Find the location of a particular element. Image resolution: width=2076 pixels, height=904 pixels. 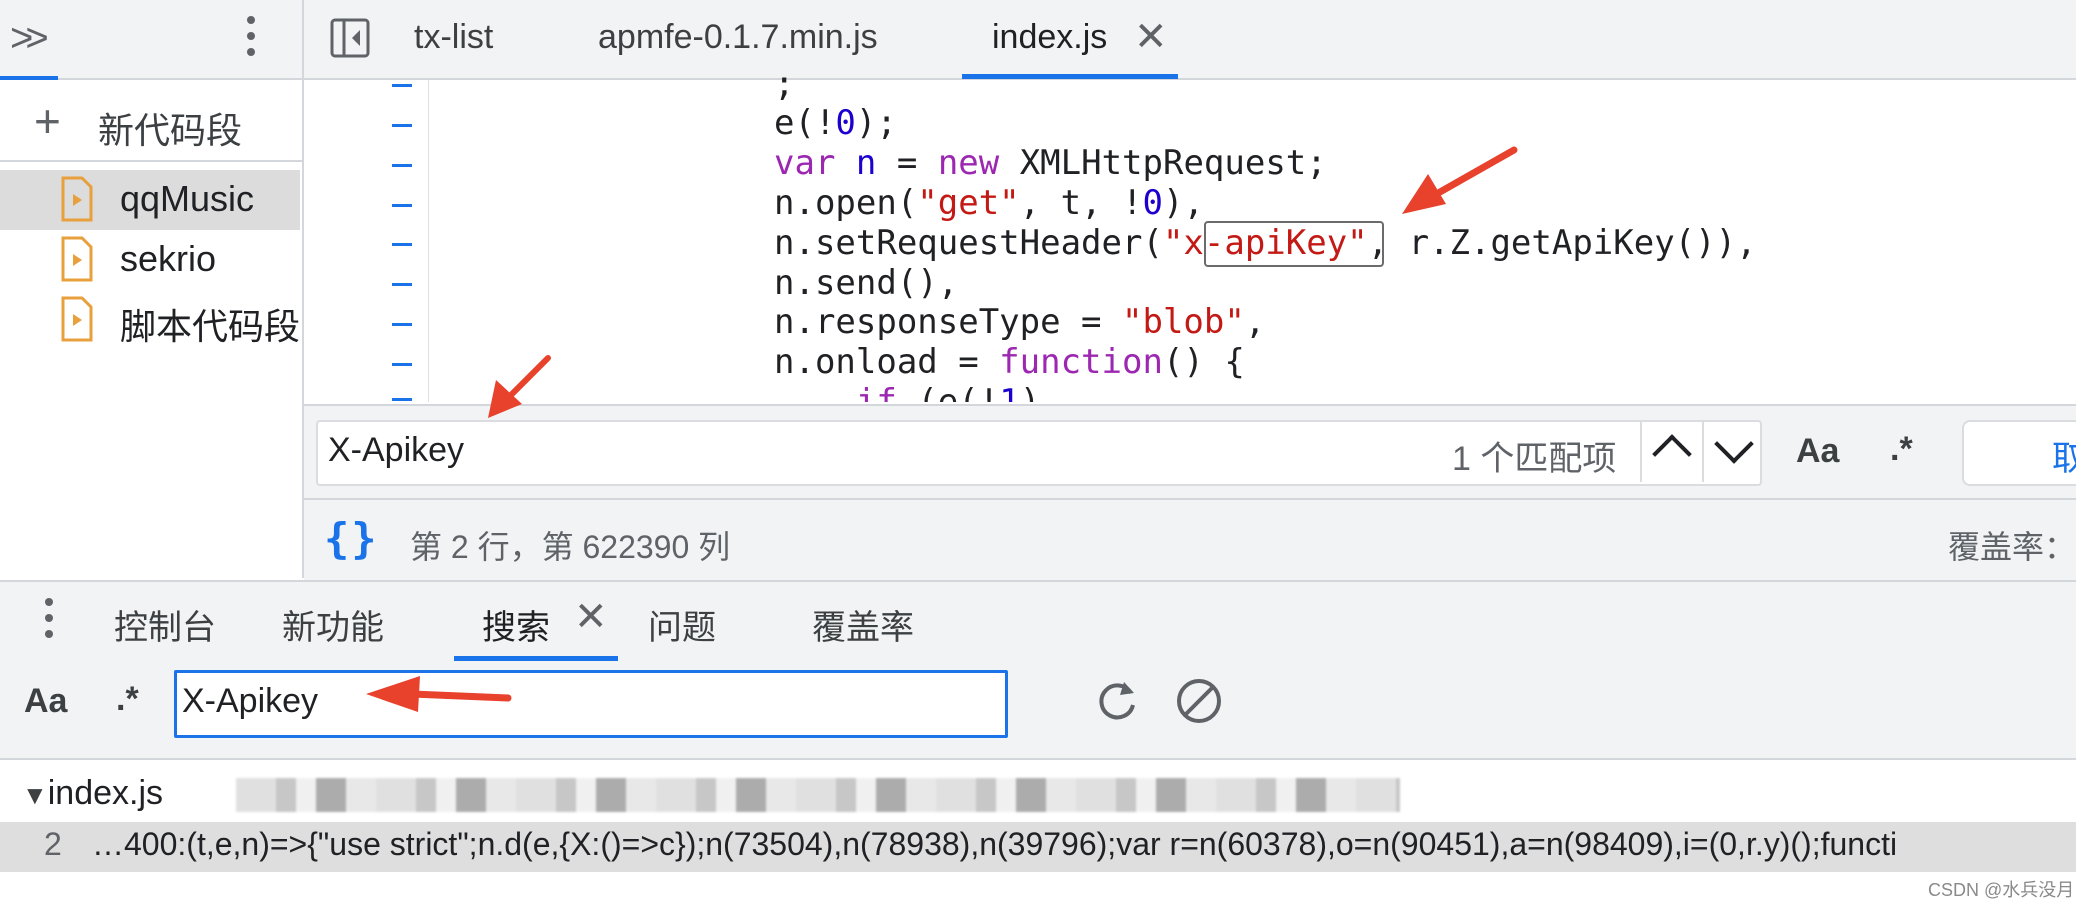

close-drawer-tab-icon: ✕ is located at coordinates (591, 617).